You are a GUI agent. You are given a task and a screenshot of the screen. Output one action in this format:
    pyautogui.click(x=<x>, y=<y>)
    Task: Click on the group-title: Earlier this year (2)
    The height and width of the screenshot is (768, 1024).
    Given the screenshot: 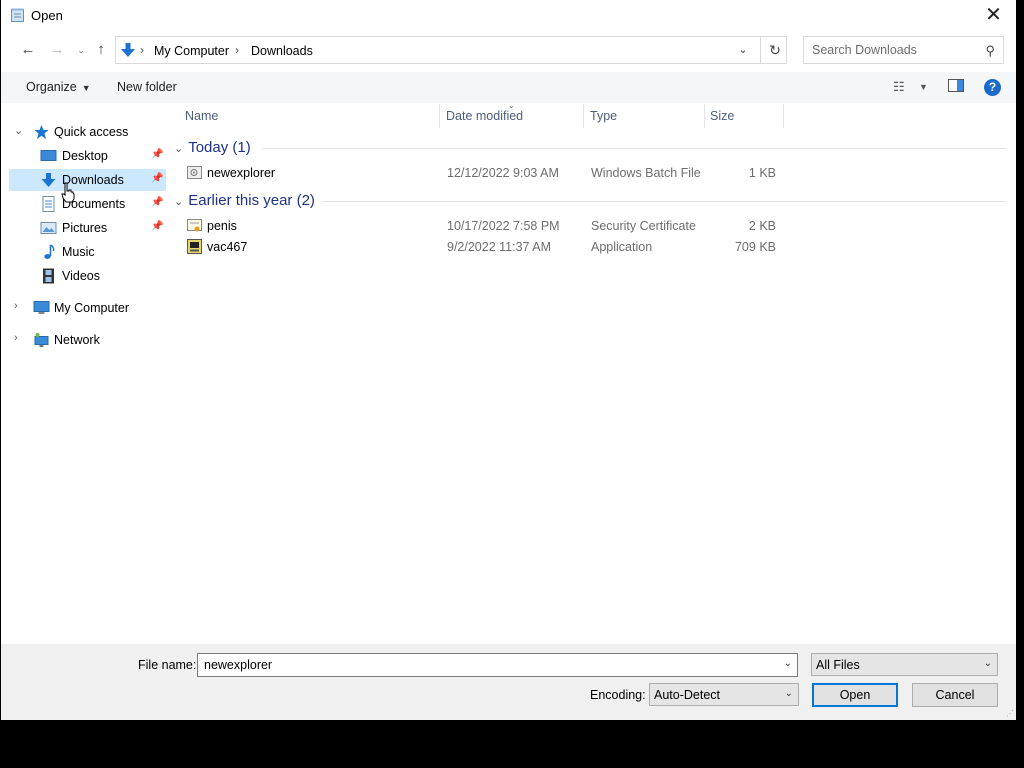 What is the action you would take?
    pyautogui.click(x=251, y=200)
    